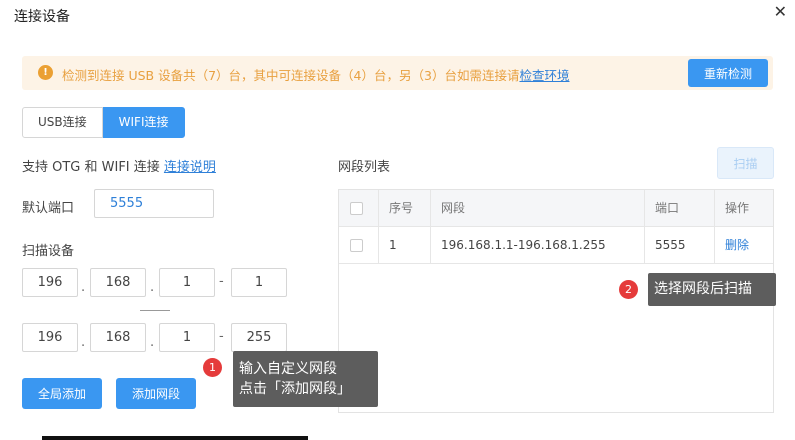 Image resolution: width=795 pixels, height=440 pixels. Describe the element at coordinates (356, 208) in the screenshot. I see `select-all-checkbox` at that location.